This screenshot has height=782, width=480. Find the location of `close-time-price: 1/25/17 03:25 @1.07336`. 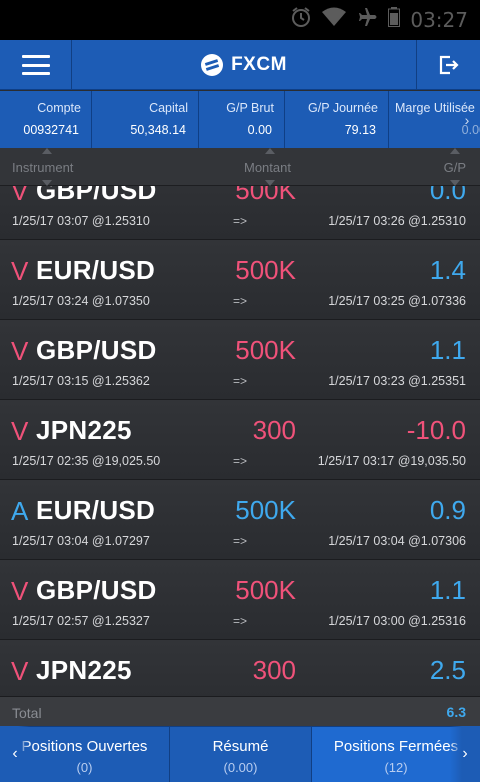

close-time-price: 1/25/17 03:25 @1.07336 is located at coordinates (397, 301).